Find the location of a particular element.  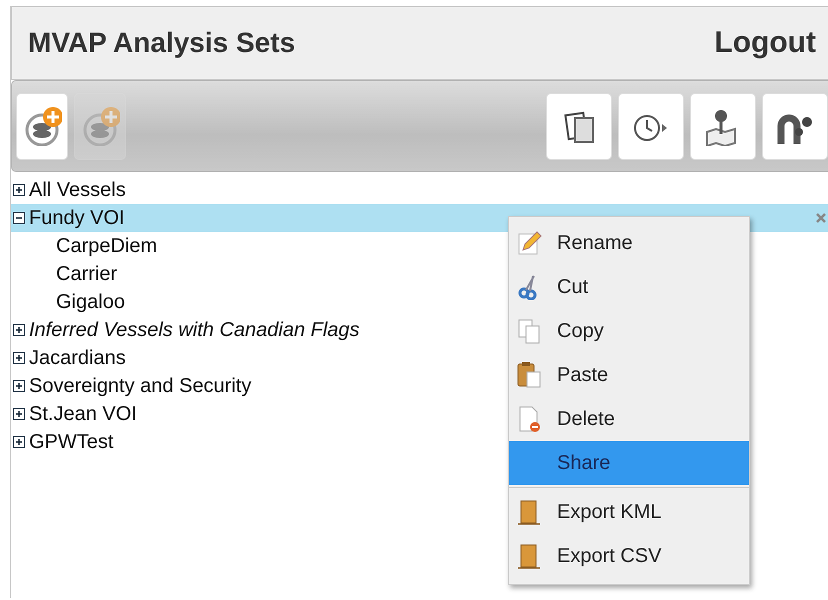

menu-item: Cut is located at coordinates (629, 287).